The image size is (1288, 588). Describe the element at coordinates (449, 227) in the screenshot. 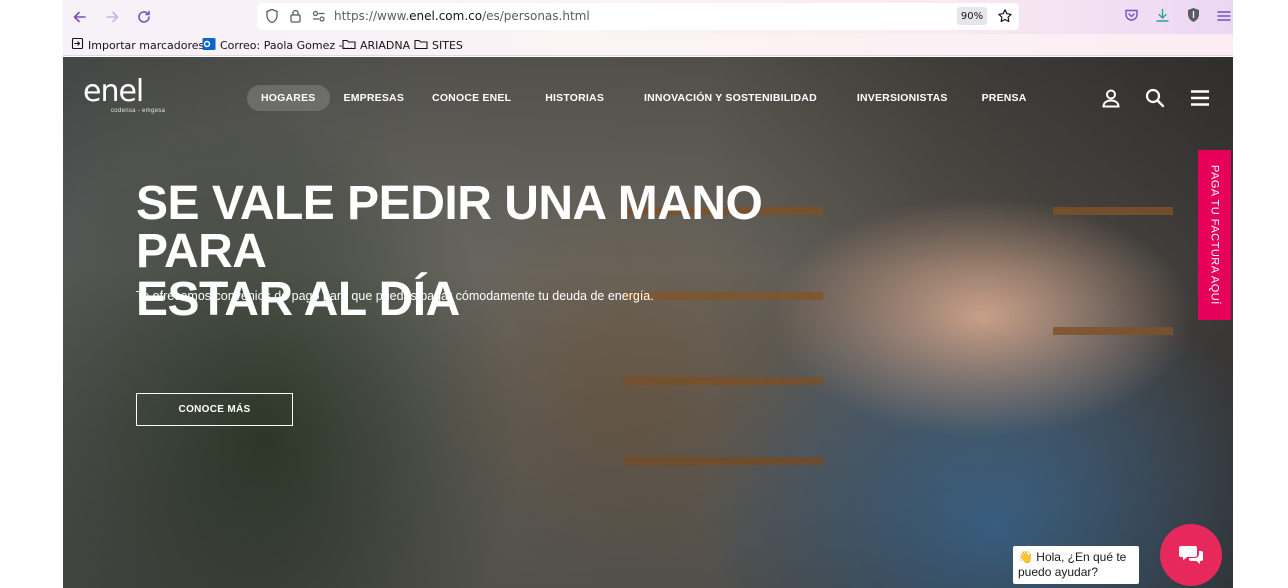

I see `headline-line-1: SE VALE PEDIR UNA MANO PARA` at that location.